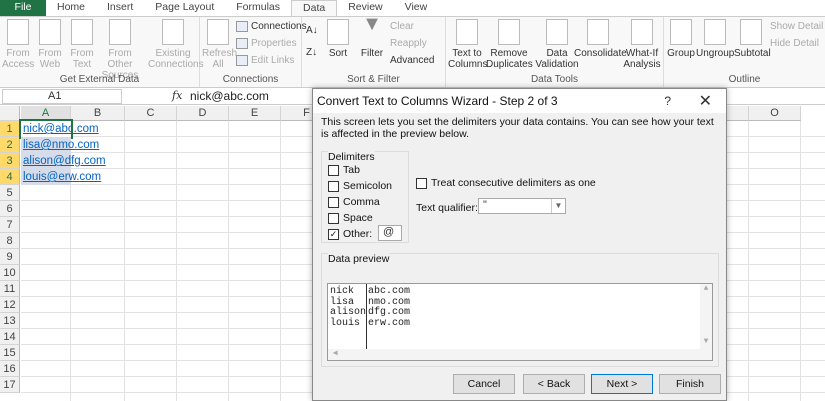  What do you see at coordinates (271, 26) in the screenshot?
I see `connections-button: Connections` at bounding box center [271, 26].